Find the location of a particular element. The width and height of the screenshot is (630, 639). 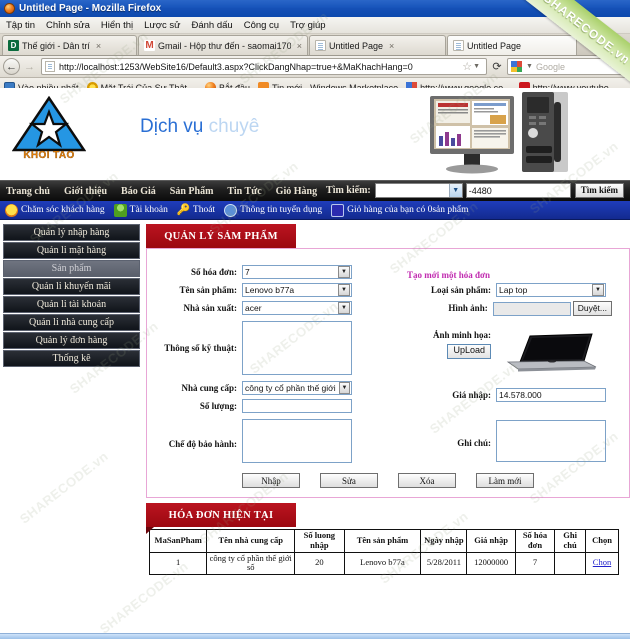

sidebar-item-quan-li-mat-hang: Quản li mặt hàng is located at coordinates (71, 250).